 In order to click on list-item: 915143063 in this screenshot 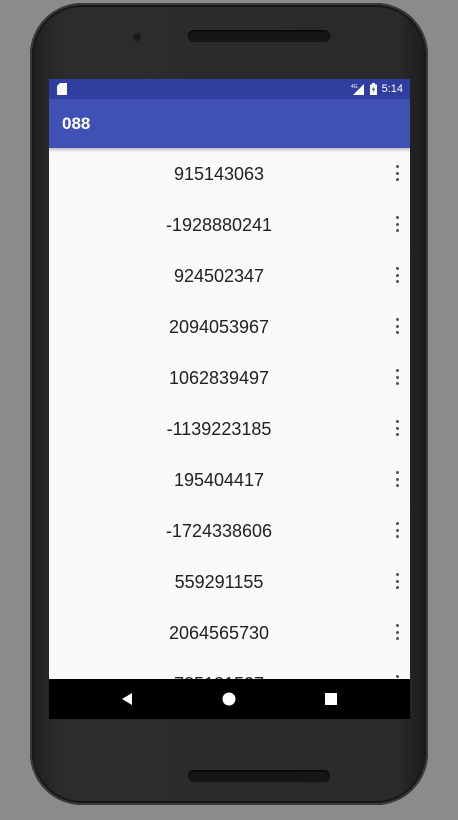, I will do `click(229, 173)`.